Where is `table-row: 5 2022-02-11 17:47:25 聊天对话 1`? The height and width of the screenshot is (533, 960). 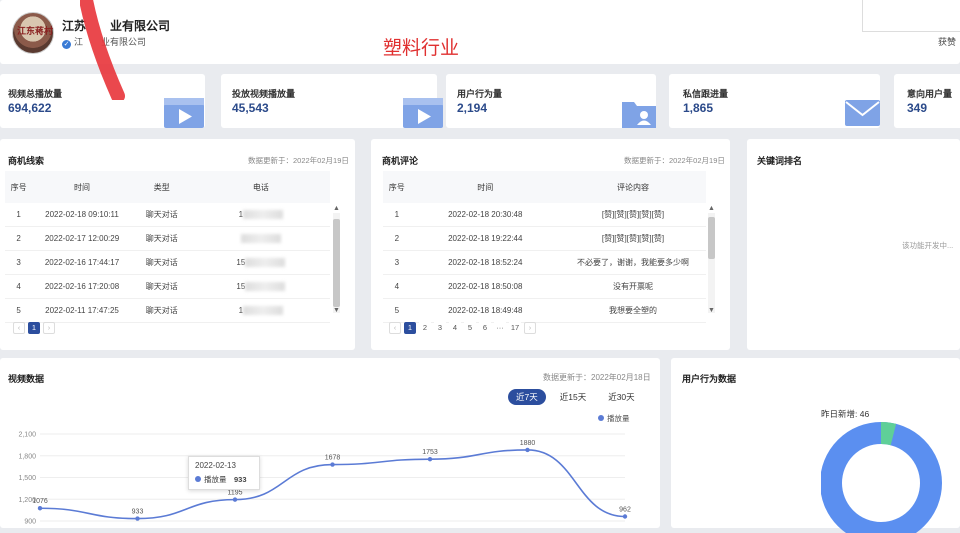 table-row: 5 2022-02-11 17:47:25 聊天对话 1 is located at coordinates (167, 310).